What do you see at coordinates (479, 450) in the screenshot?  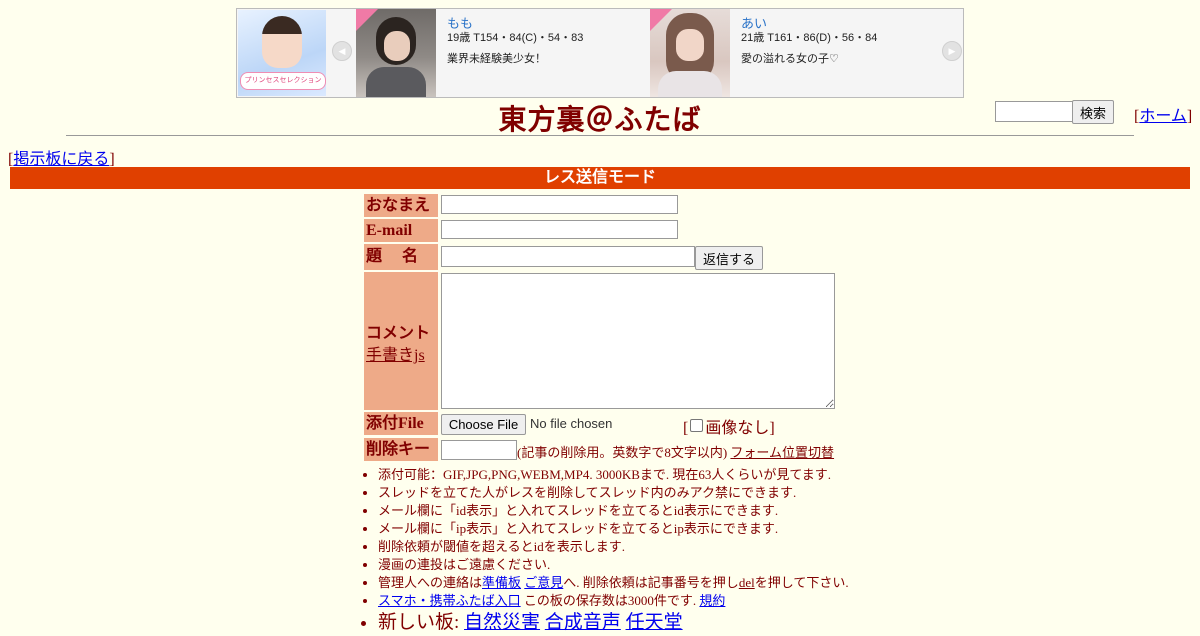 I see `delete-key-field` at bounding box center [479, 450].